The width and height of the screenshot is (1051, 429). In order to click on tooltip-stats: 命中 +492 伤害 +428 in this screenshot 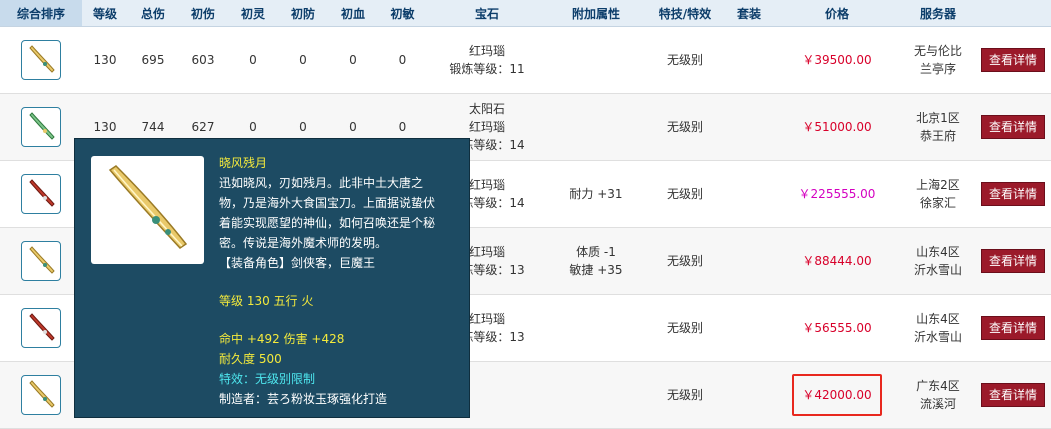, I will do `click(282, 339)`.